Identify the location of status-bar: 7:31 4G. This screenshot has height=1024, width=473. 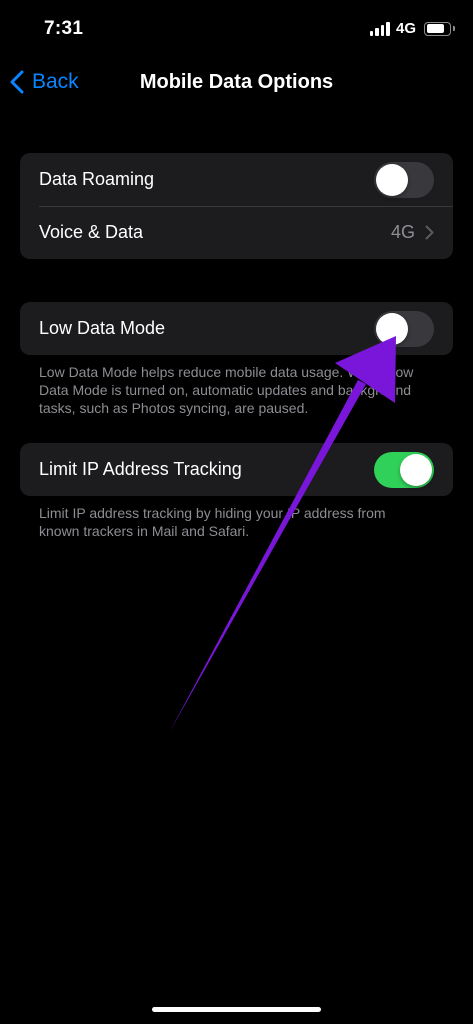
(236, 30).